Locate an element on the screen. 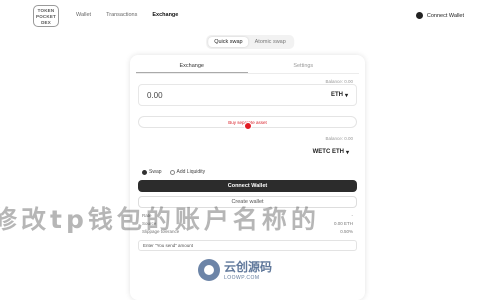  info-value: 0.50% is located at coordinates (346, 231).